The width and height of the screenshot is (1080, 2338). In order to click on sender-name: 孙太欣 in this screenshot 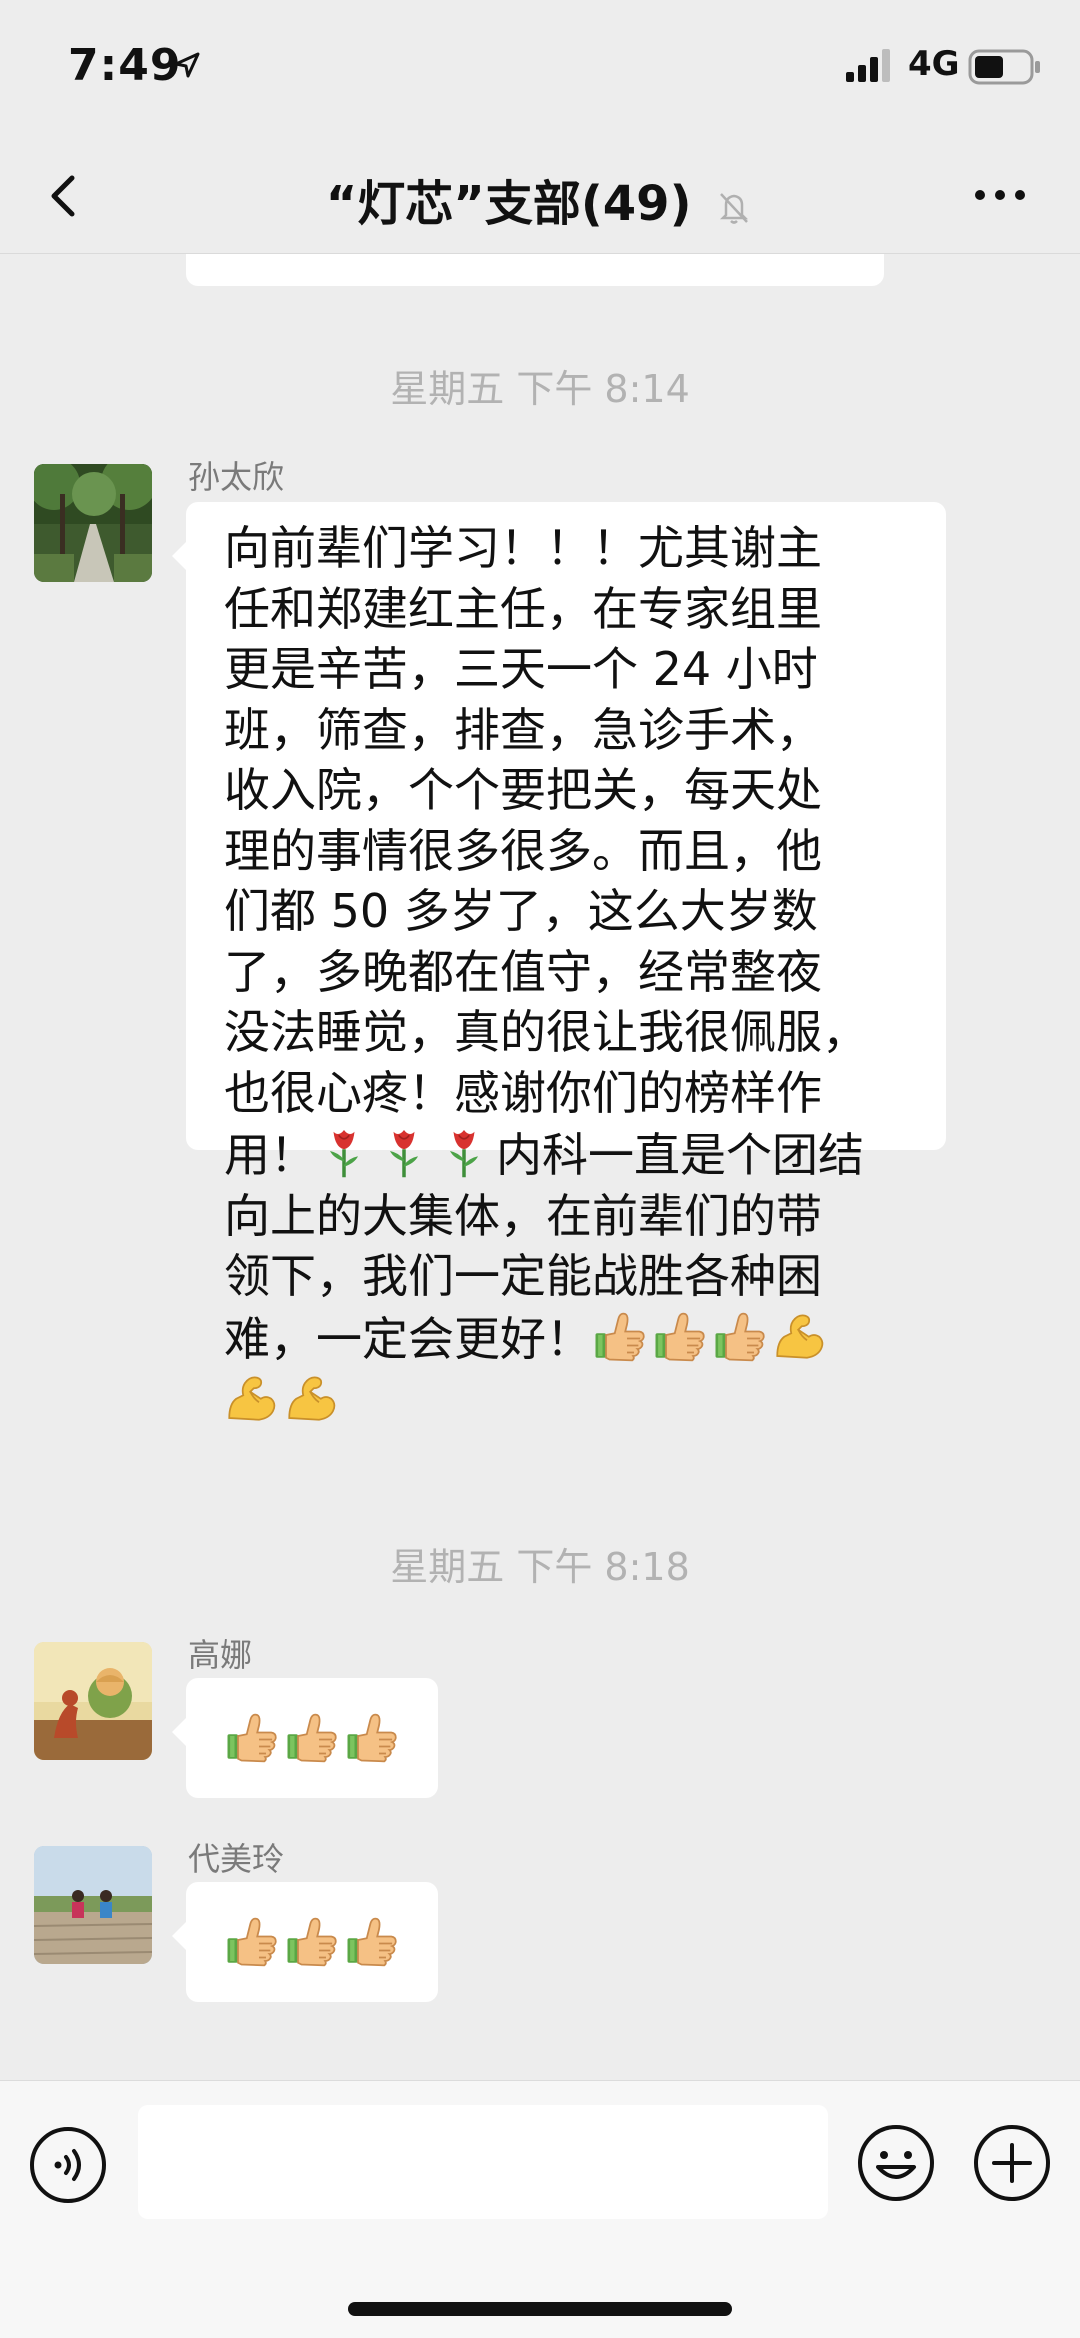, I will do `click(236, 477)`.